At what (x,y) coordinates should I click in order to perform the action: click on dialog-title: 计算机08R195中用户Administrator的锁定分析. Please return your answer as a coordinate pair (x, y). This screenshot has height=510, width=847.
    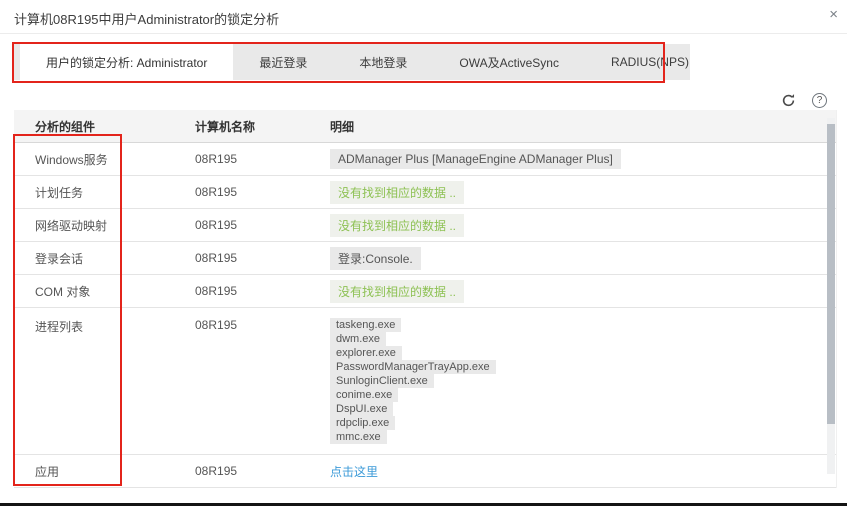
    Looking at the image, I should click on (147, 19).